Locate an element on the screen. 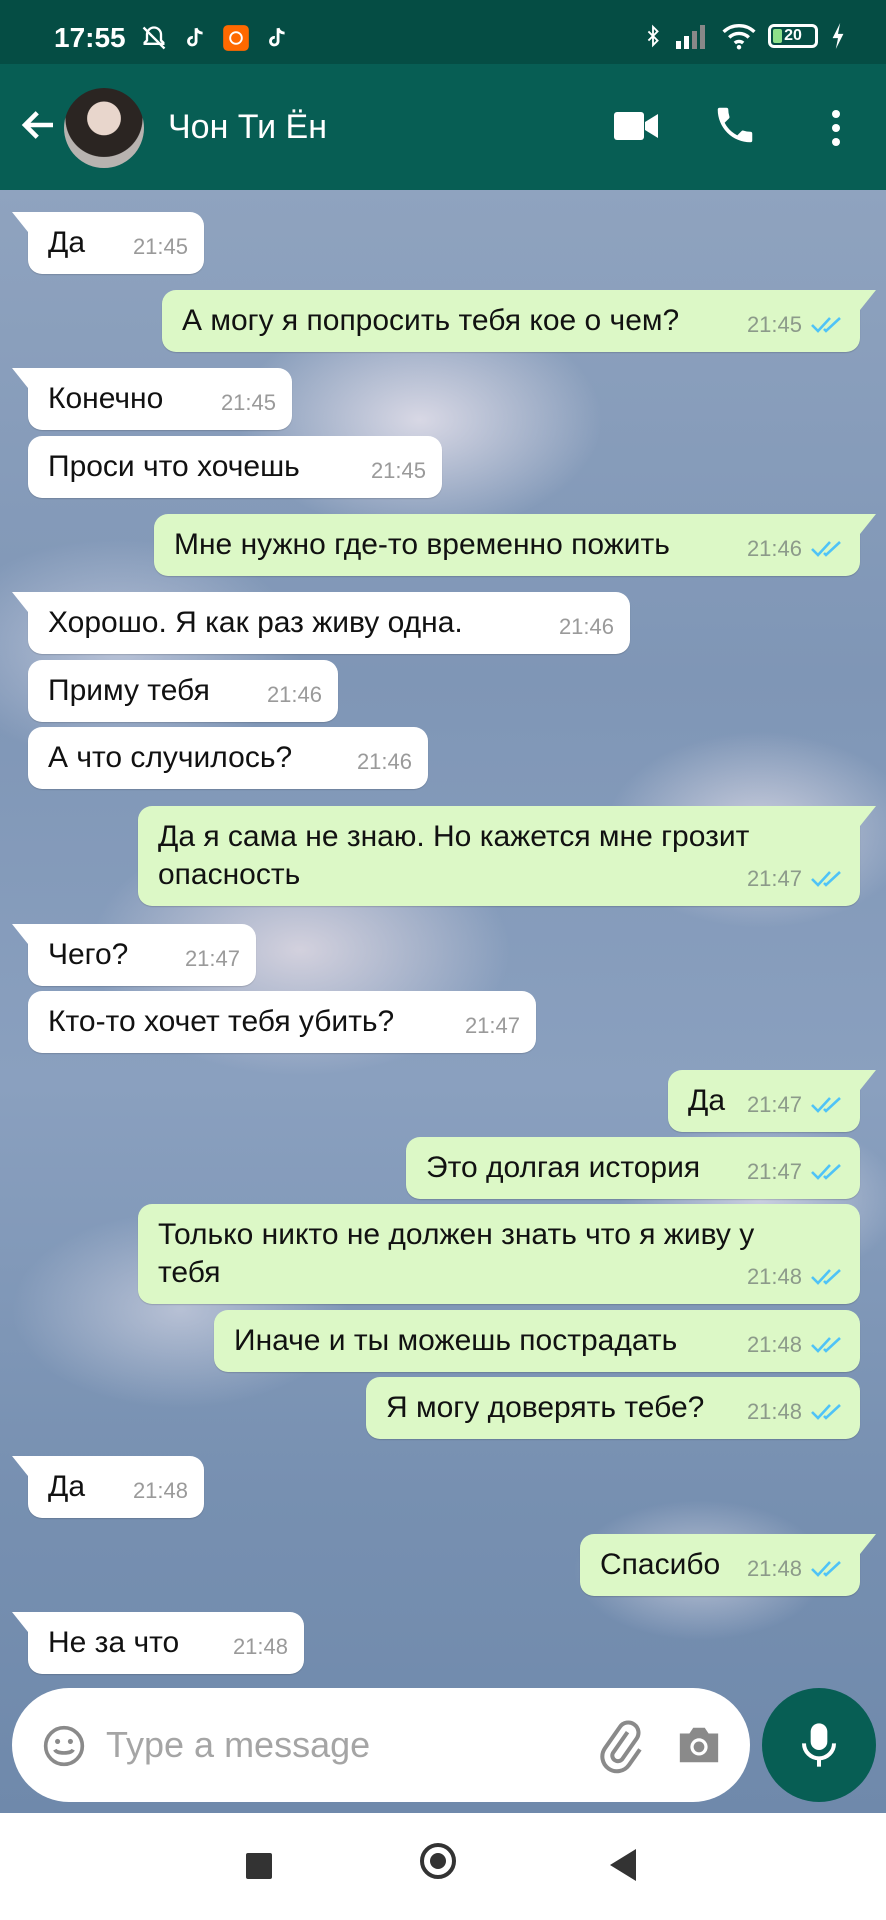 The image size is (886, 1920). message-bubble: А могу я попросить тебя кое о чем? 21:45 is located at coordinates (519, 321).